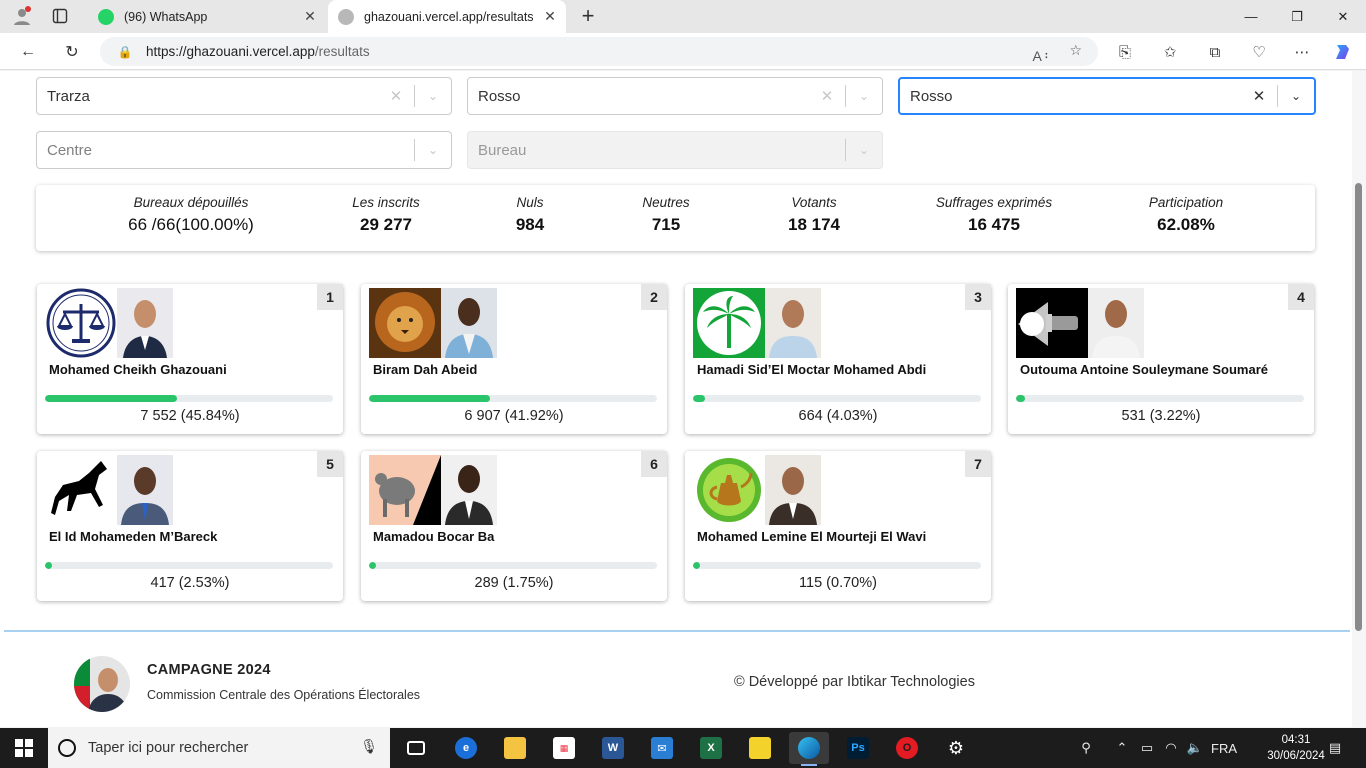 This screenshot has width=1366, height=768. I want to click on stat-inscrits: Les inscrits 29 277, so click(386, 215).